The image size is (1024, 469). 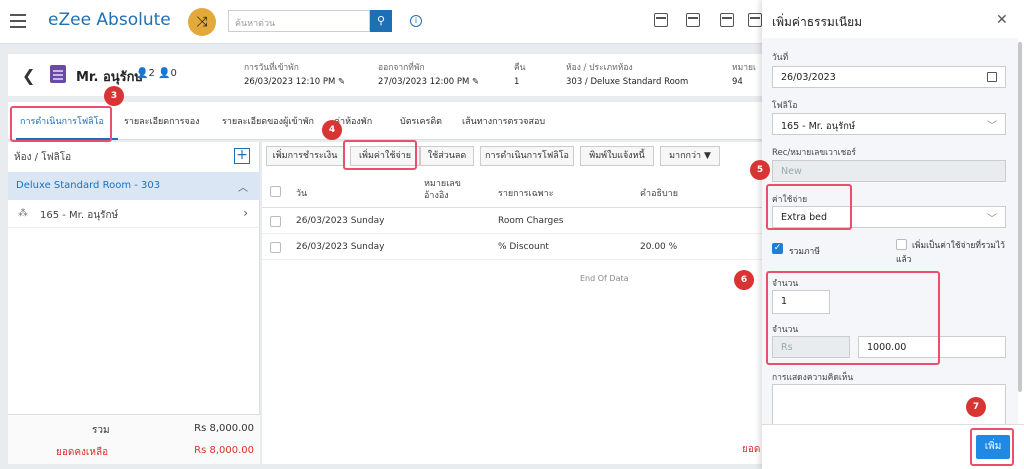 I want to click on building-icon, so click(x=58, y=74).